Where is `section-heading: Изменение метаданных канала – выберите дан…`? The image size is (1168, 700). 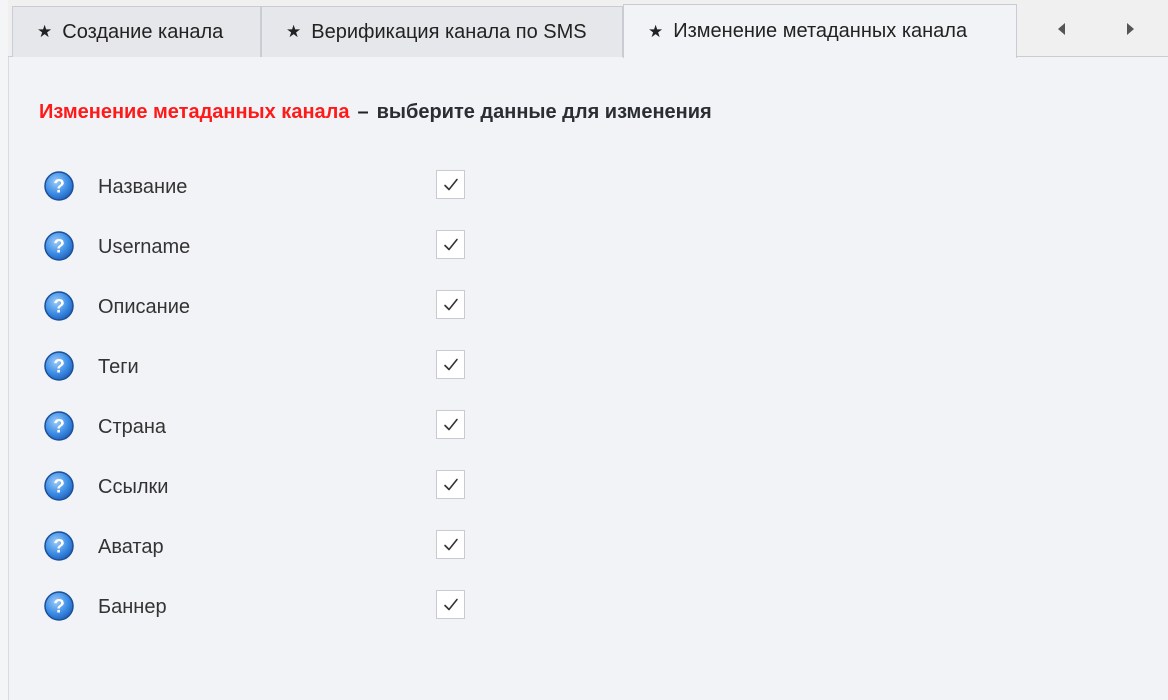 section-heading: Изменение метаданных канала – выберите дан… is located at coordinates (375, 112).